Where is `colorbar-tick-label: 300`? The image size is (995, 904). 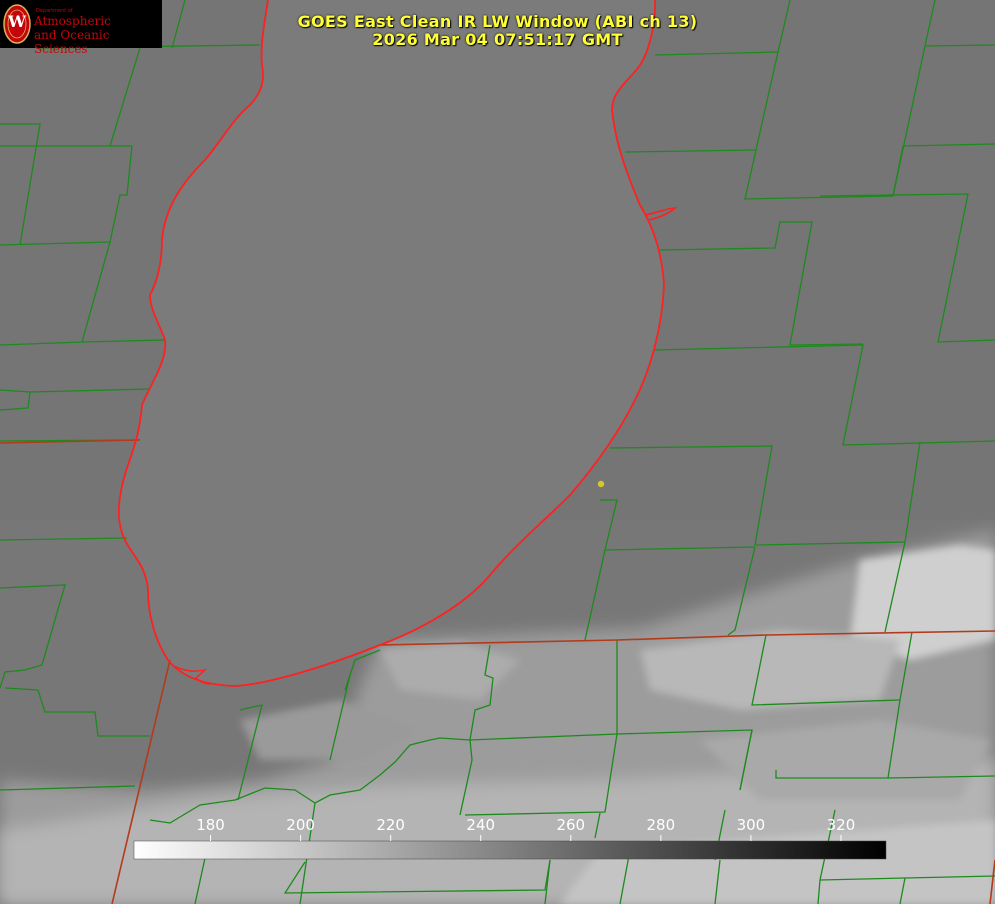 colorbar-tick-label: 300 is located at coordinates (751, 825).